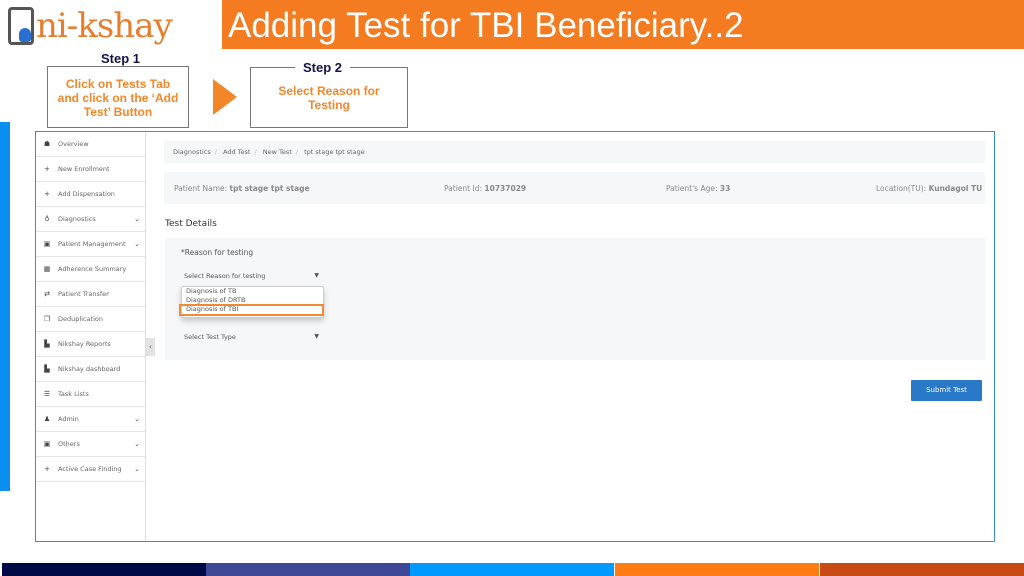  What do you see at coordinates (929, 188) in the screenshot?
I see `patient-location: Location(TU): Kundagol TU` at bounding box center [929, 188].